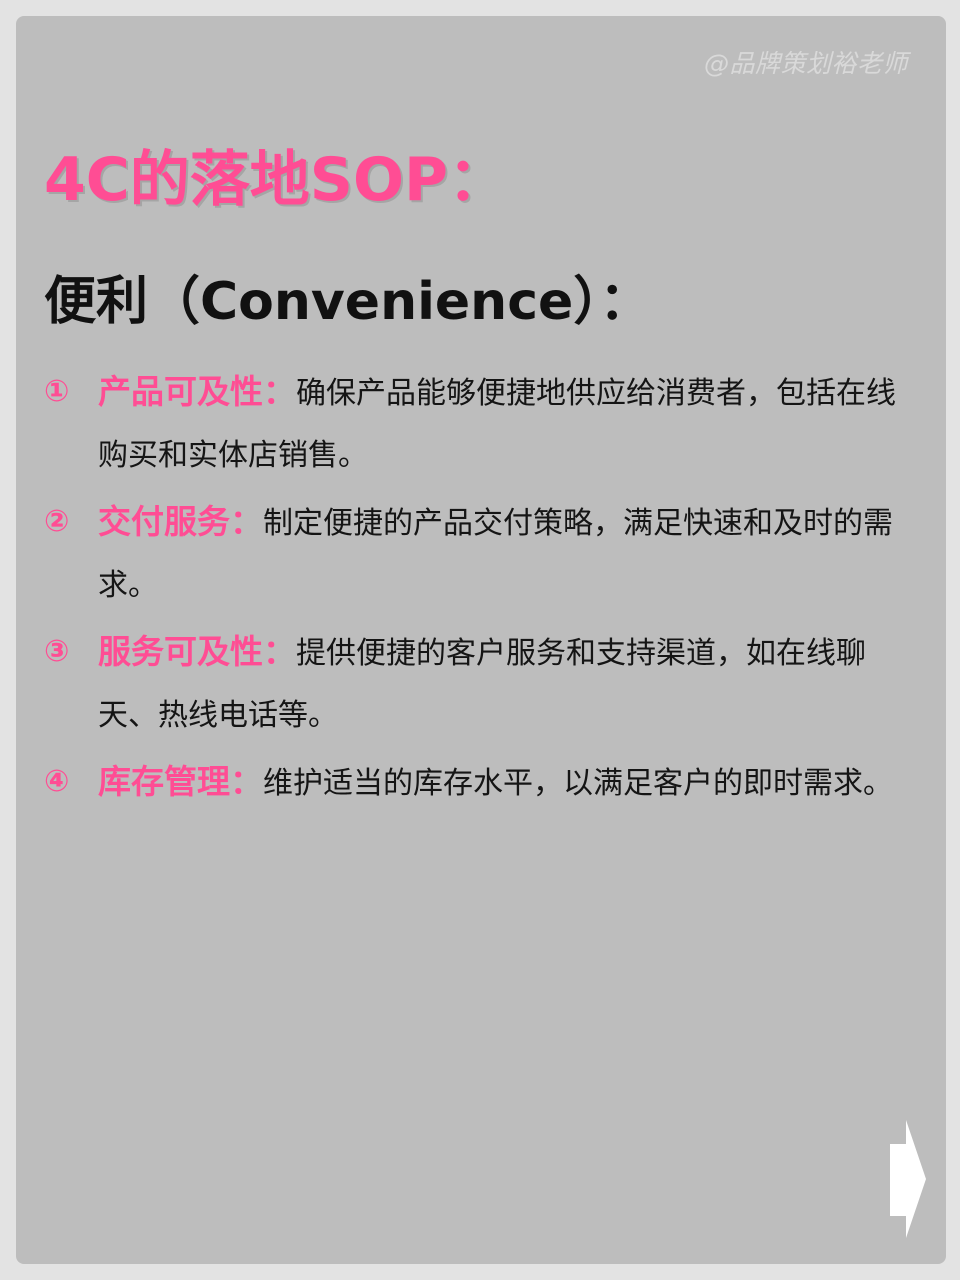 This screenshot has width=960, height=1280. I want to click on item-body: 产品可及性：确保产品能够便捷地供应给消费者，包括在线购买和实体店销售。, so click(506, 424).